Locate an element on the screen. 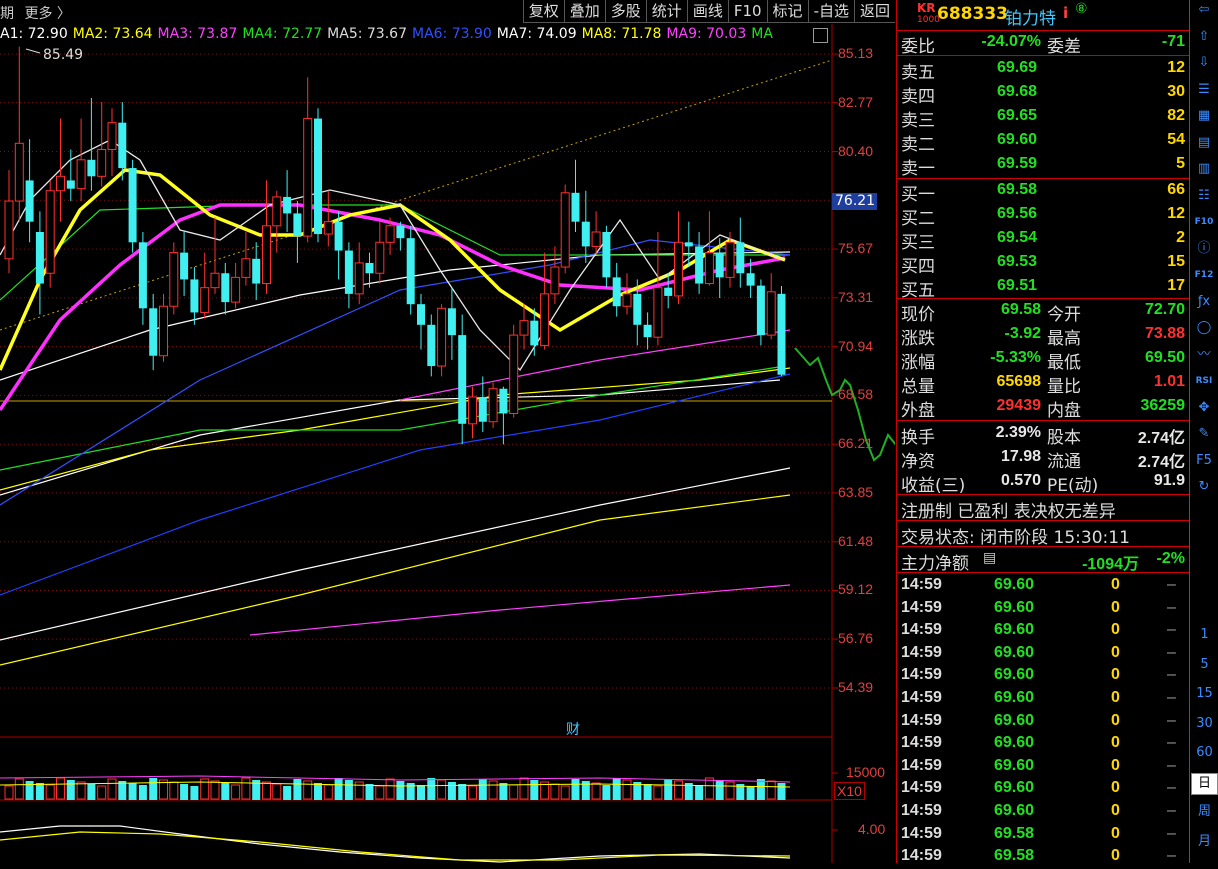 Image resolution: width=1218 pixels, height=869 pixels. arrow-down-icon: ⇩ is located at coordinates (1204, 63).